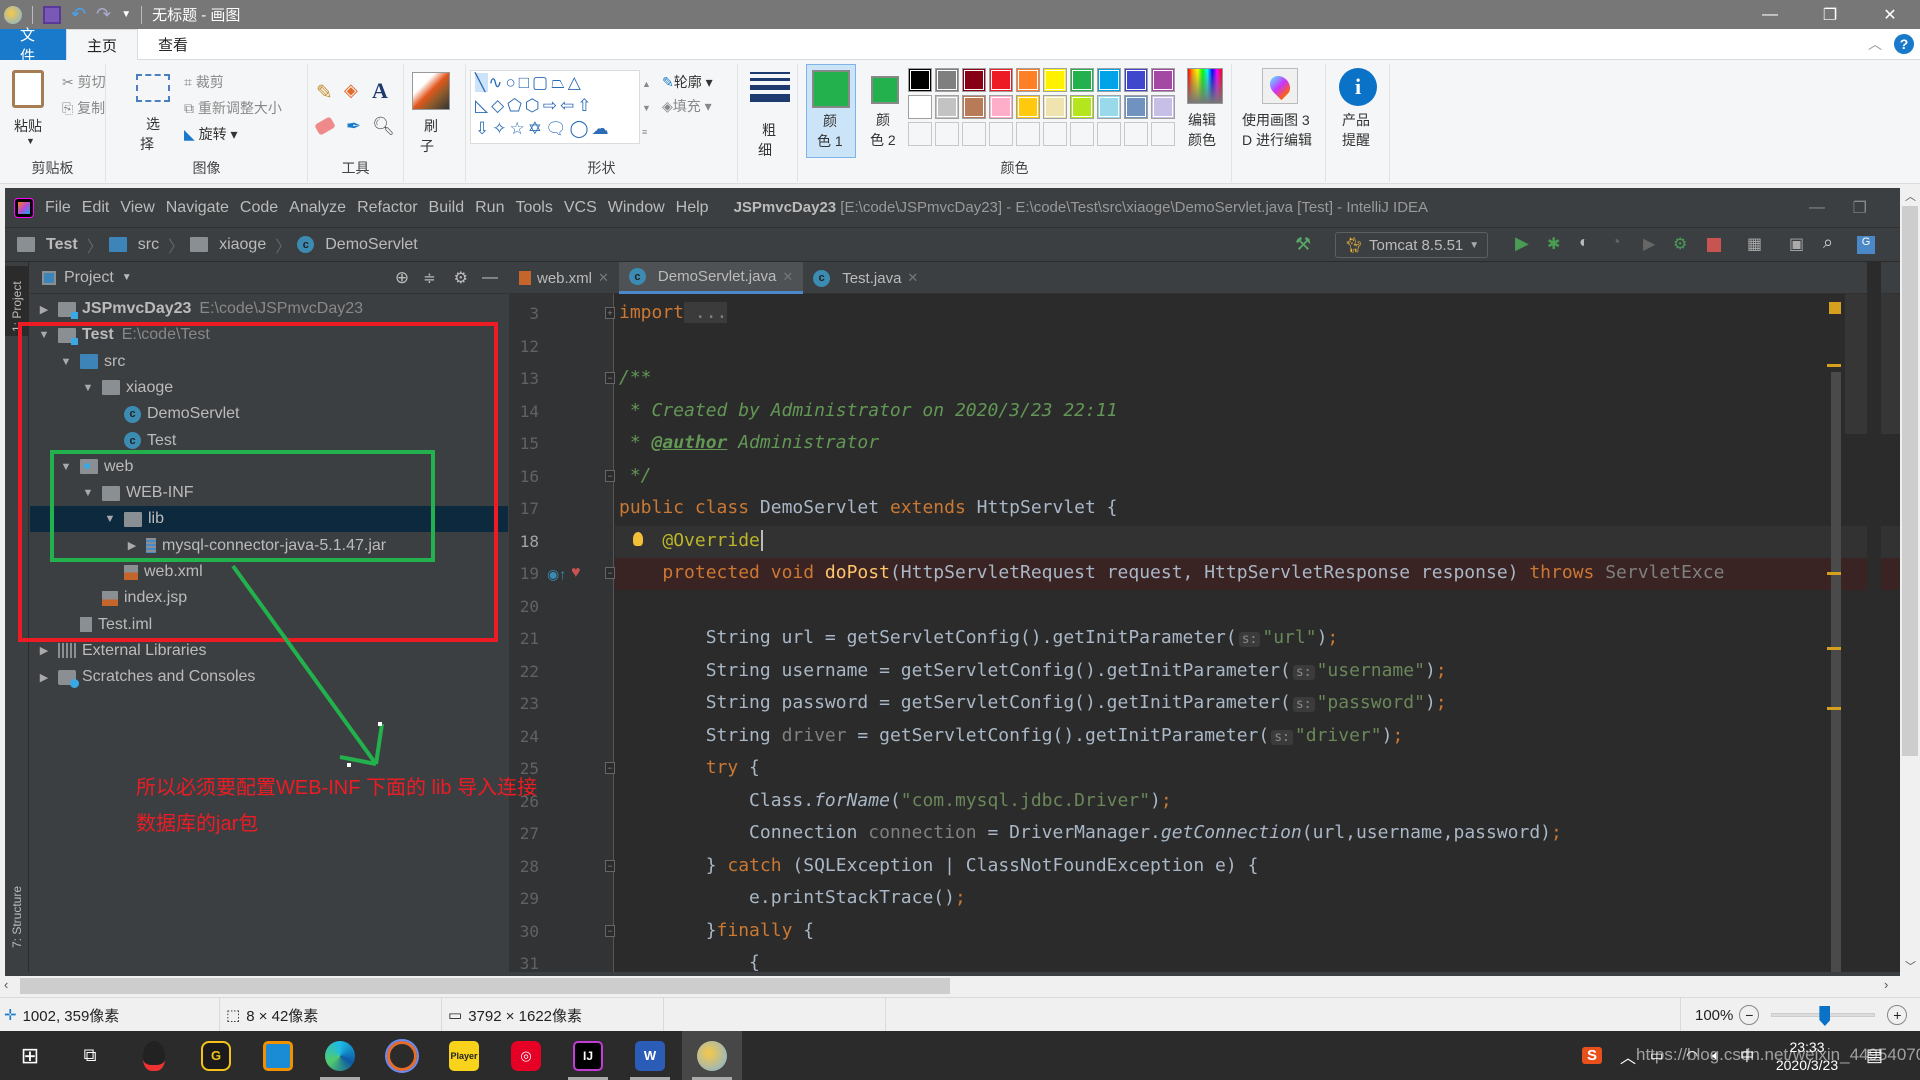  What do you see at coordinates (89, 278) in the screenshot?
I see `project-panel-title: Project` at bounding box center [89, 278].